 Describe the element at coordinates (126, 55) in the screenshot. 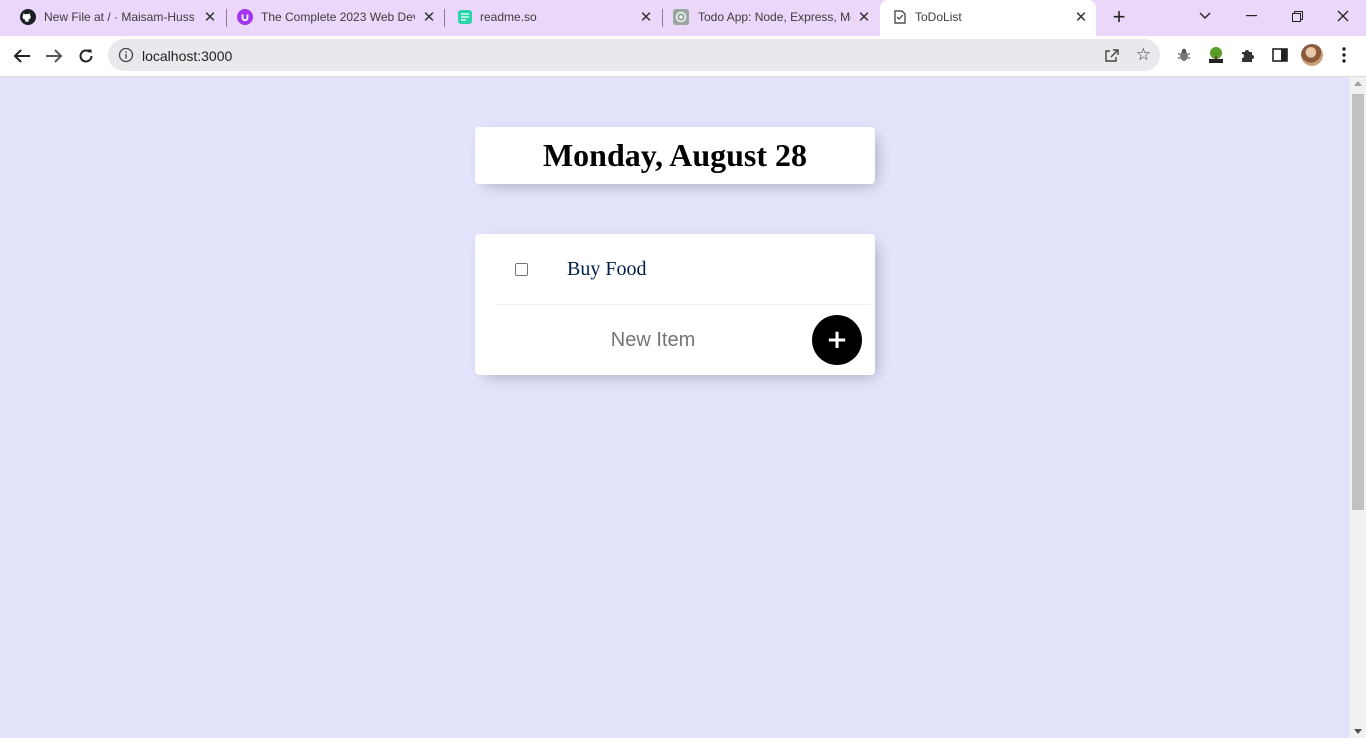

I see `info-icon` at that location.